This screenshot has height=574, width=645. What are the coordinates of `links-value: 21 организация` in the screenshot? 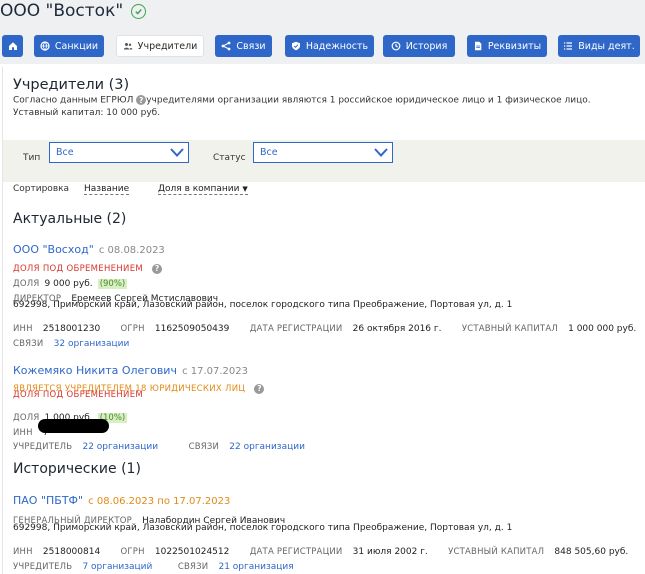 It's located at (255, 567).